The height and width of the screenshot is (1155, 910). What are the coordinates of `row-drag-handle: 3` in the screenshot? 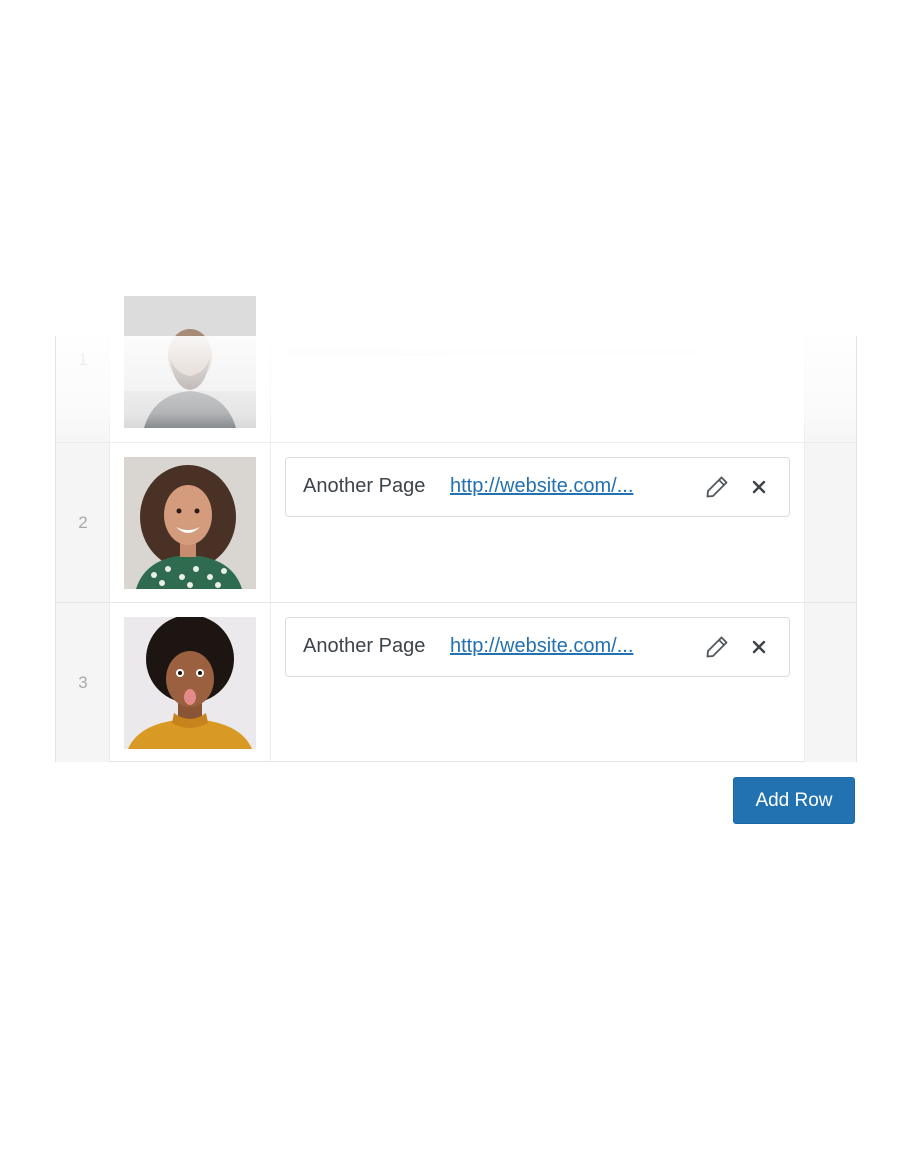 It's located at (83, 682).